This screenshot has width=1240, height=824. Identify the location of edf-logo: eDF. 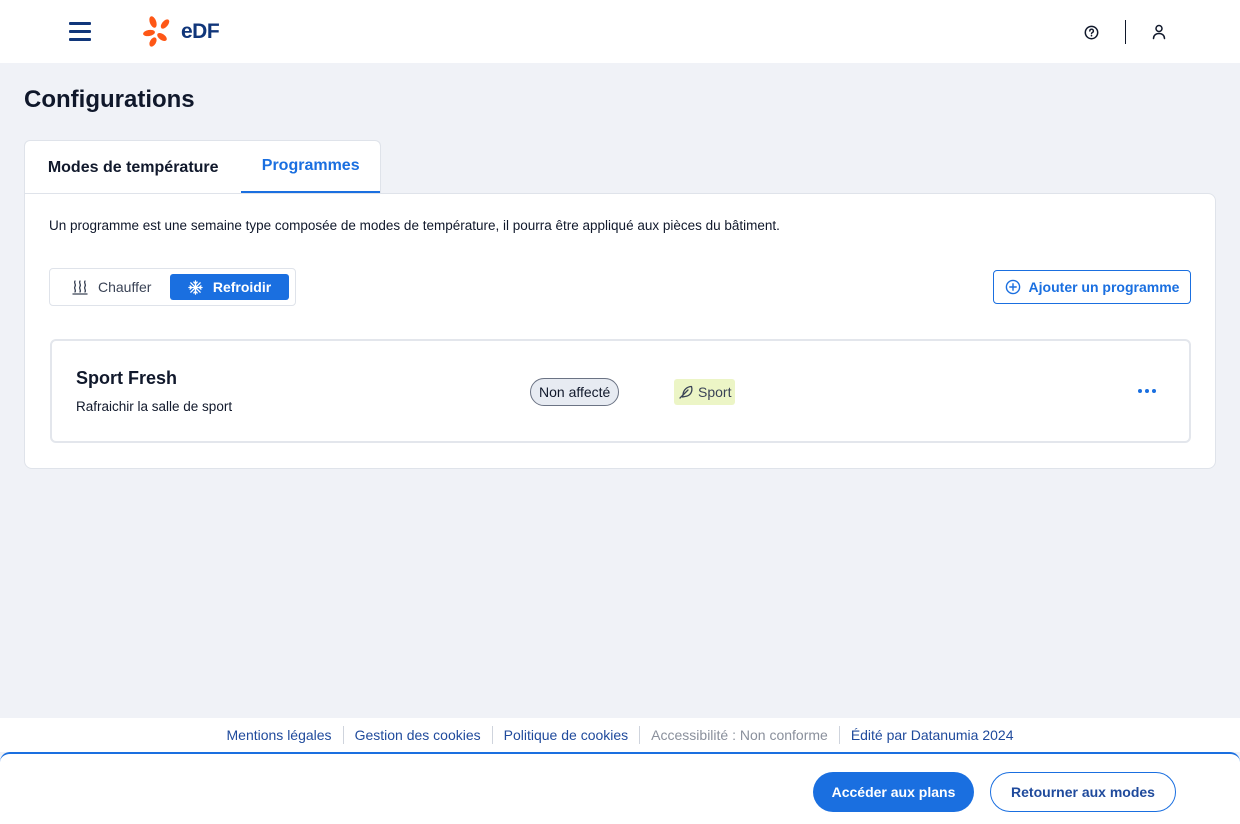
(181, 32).